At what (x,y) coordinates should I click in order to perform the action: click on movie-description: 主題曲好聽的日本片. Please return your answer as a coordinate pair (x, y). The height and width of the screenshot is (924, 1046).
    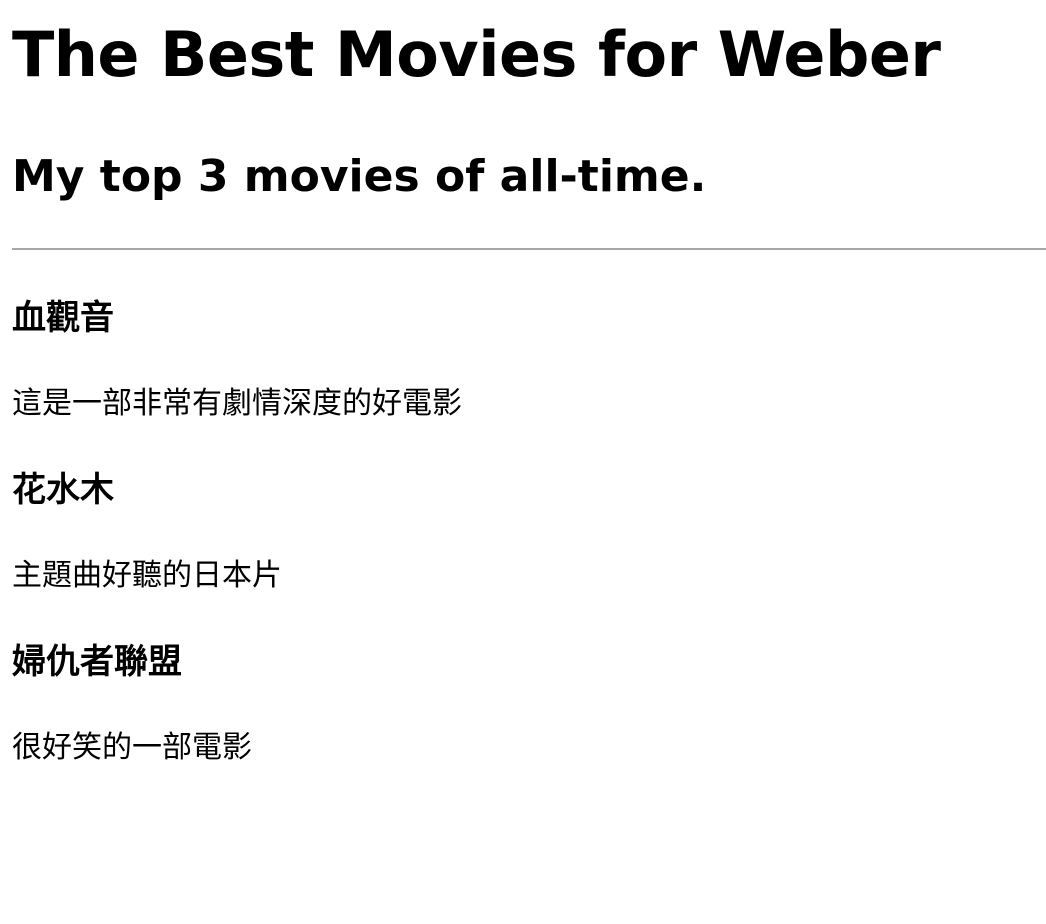
    Looking at the image, I should click on (147, 575).